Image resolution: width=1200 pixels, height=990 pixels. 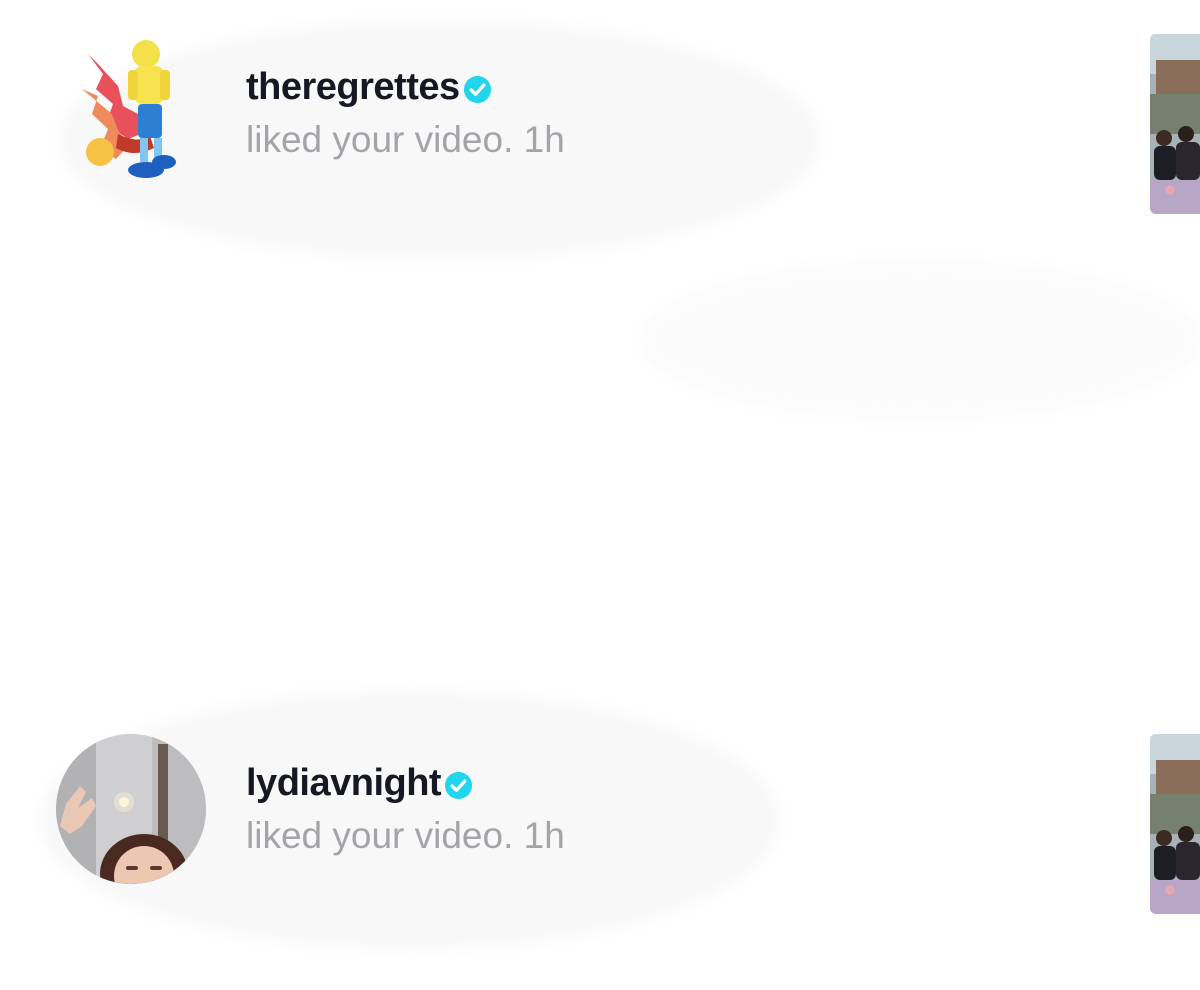 I want to click on username: theregrettes, so click(x=353, y=87).